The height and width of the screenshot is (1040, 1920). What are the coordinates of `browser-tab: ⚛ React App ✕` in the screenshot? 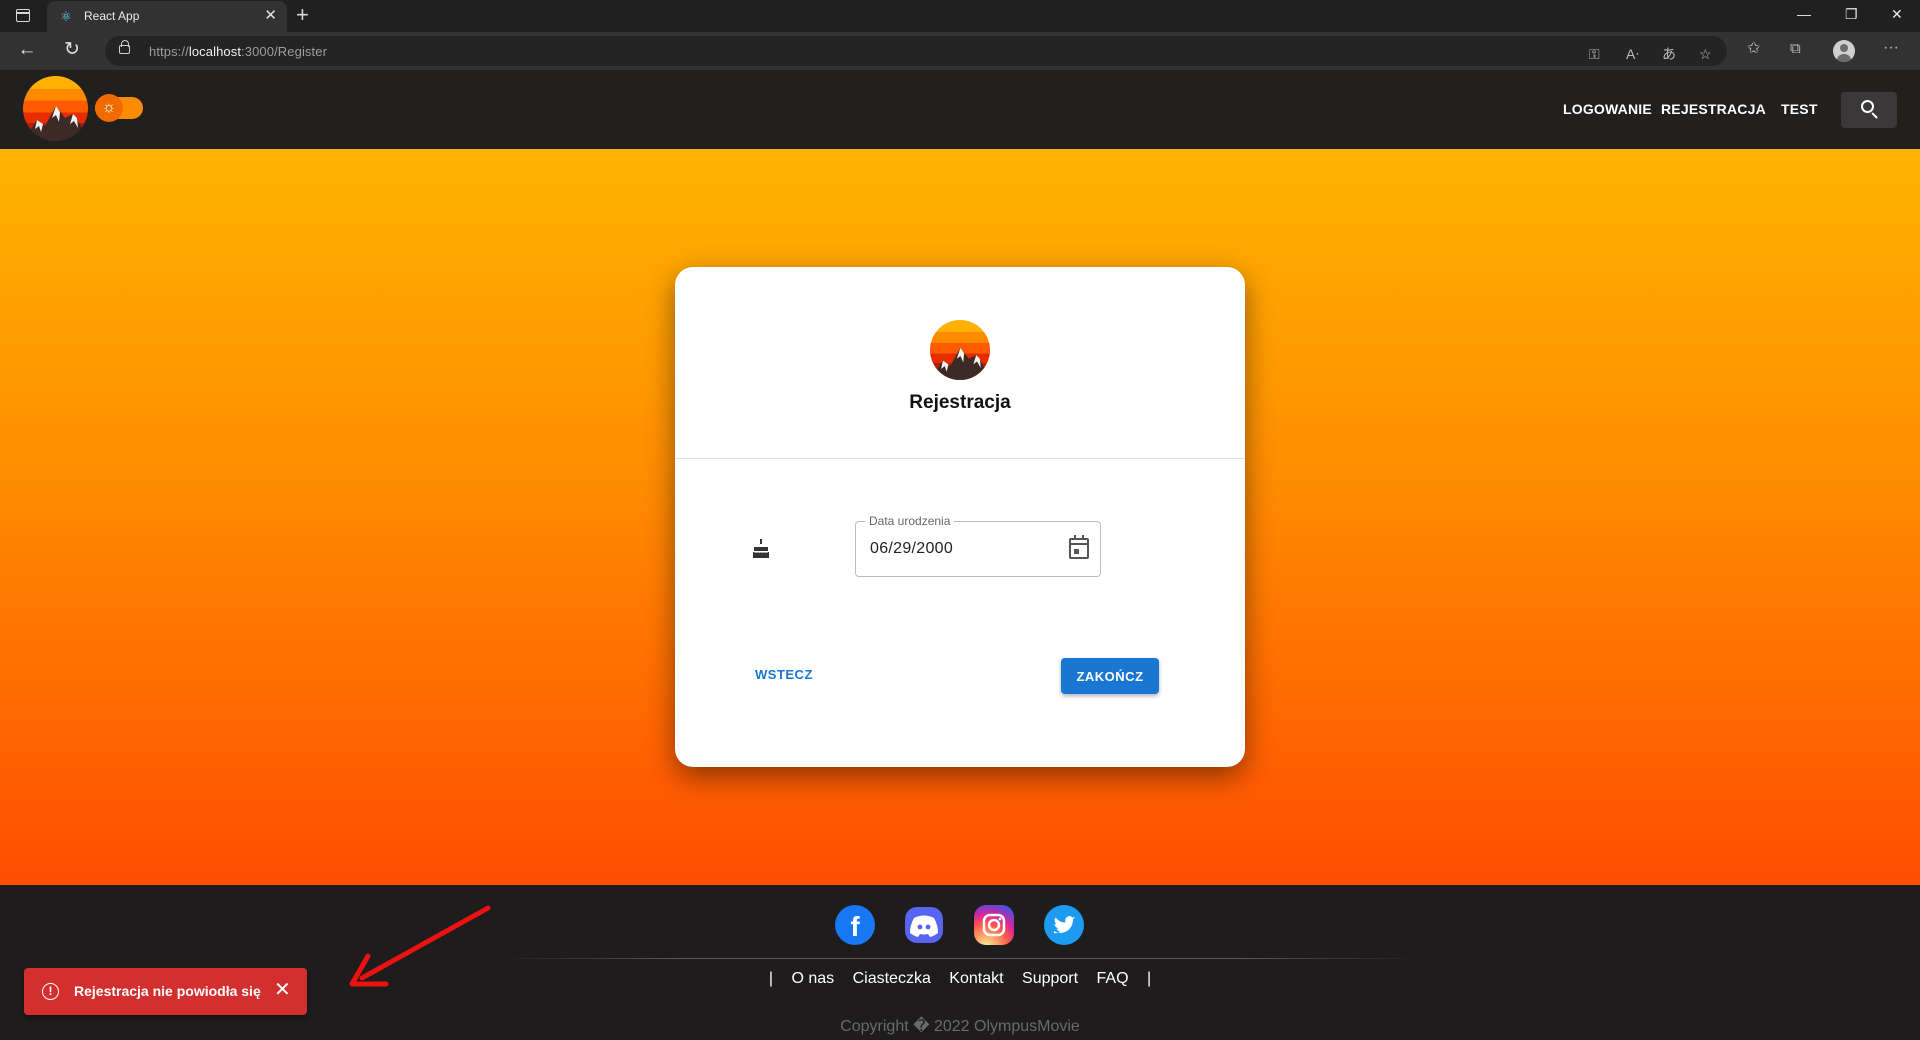 It's located at (167, 16).